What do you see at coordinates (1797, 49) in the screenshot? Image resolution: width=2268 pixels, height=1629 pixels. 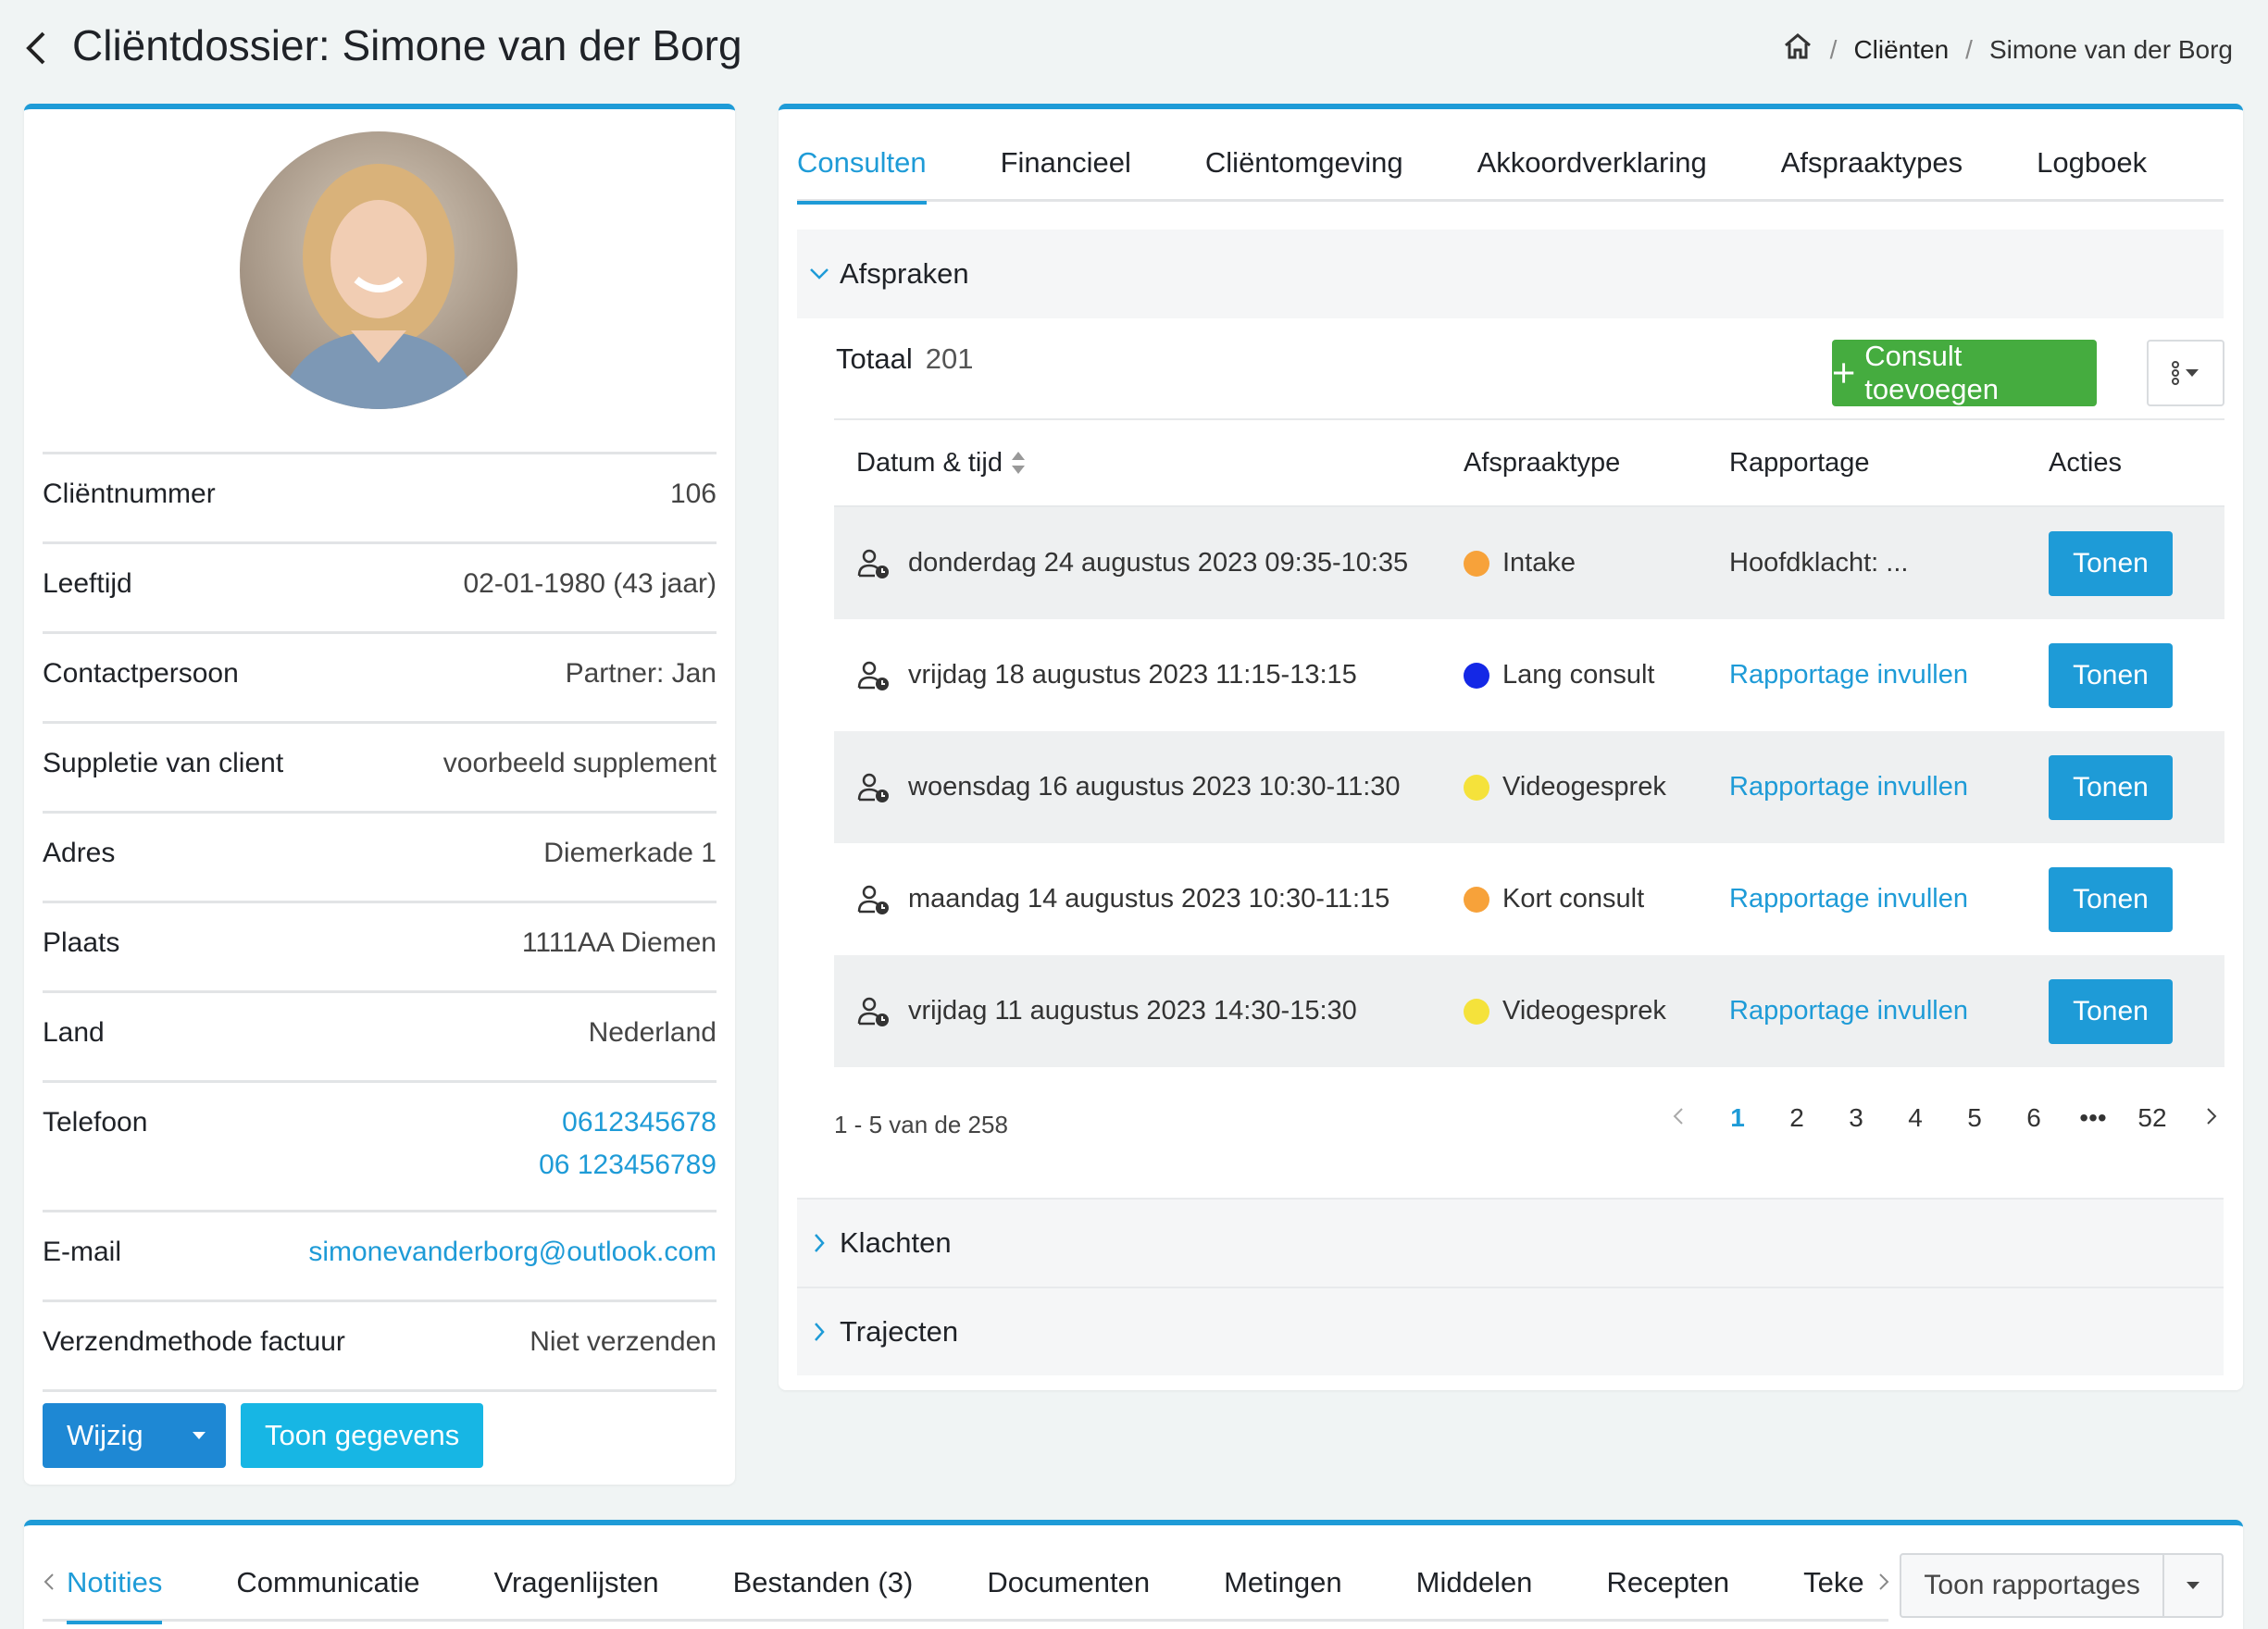 I see `home-icon` at bounding box center [1797, 49].